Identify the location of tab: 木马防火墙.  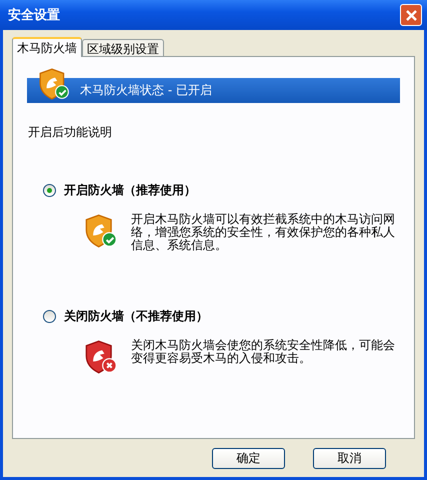
(47, 47).